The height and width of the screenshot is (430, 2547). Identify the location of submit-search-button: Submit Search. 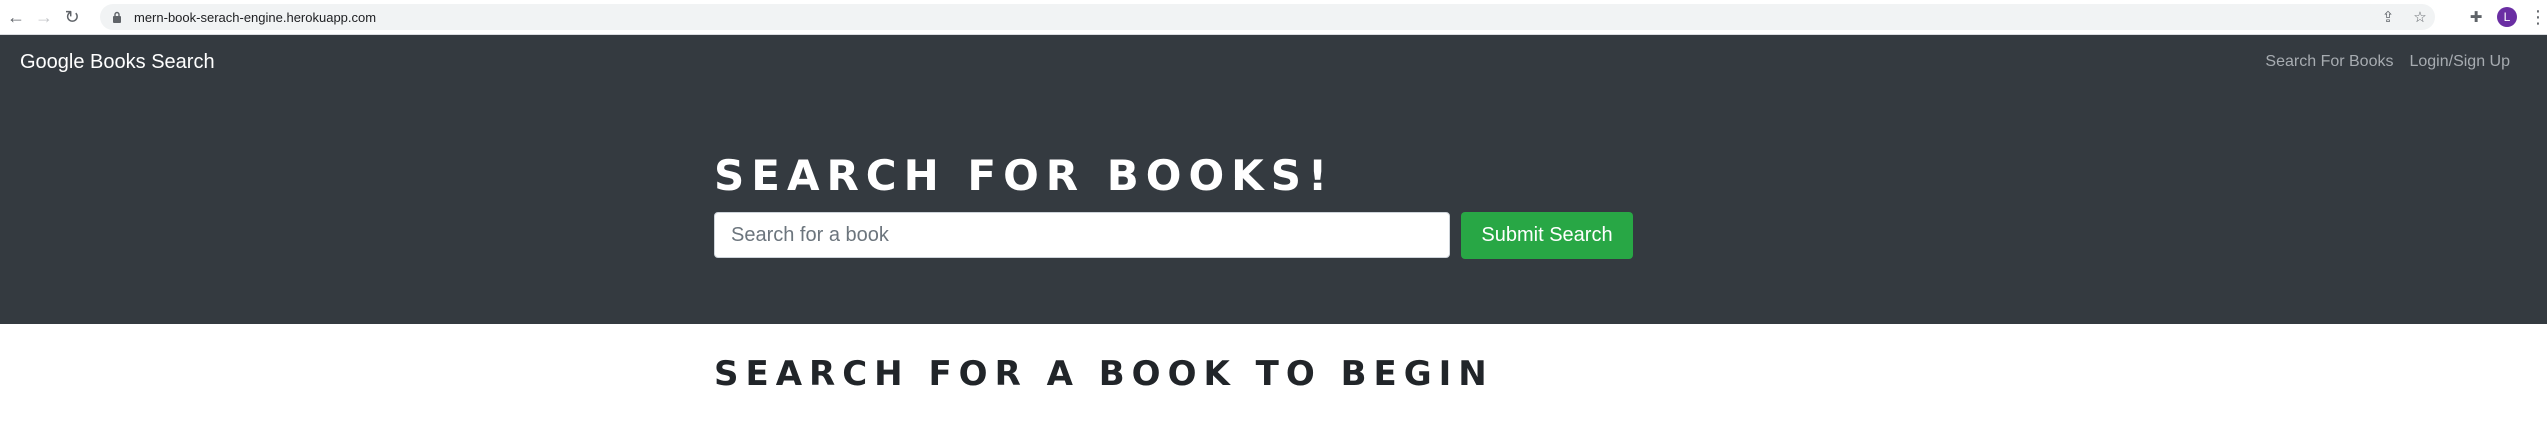
(1547, 235).